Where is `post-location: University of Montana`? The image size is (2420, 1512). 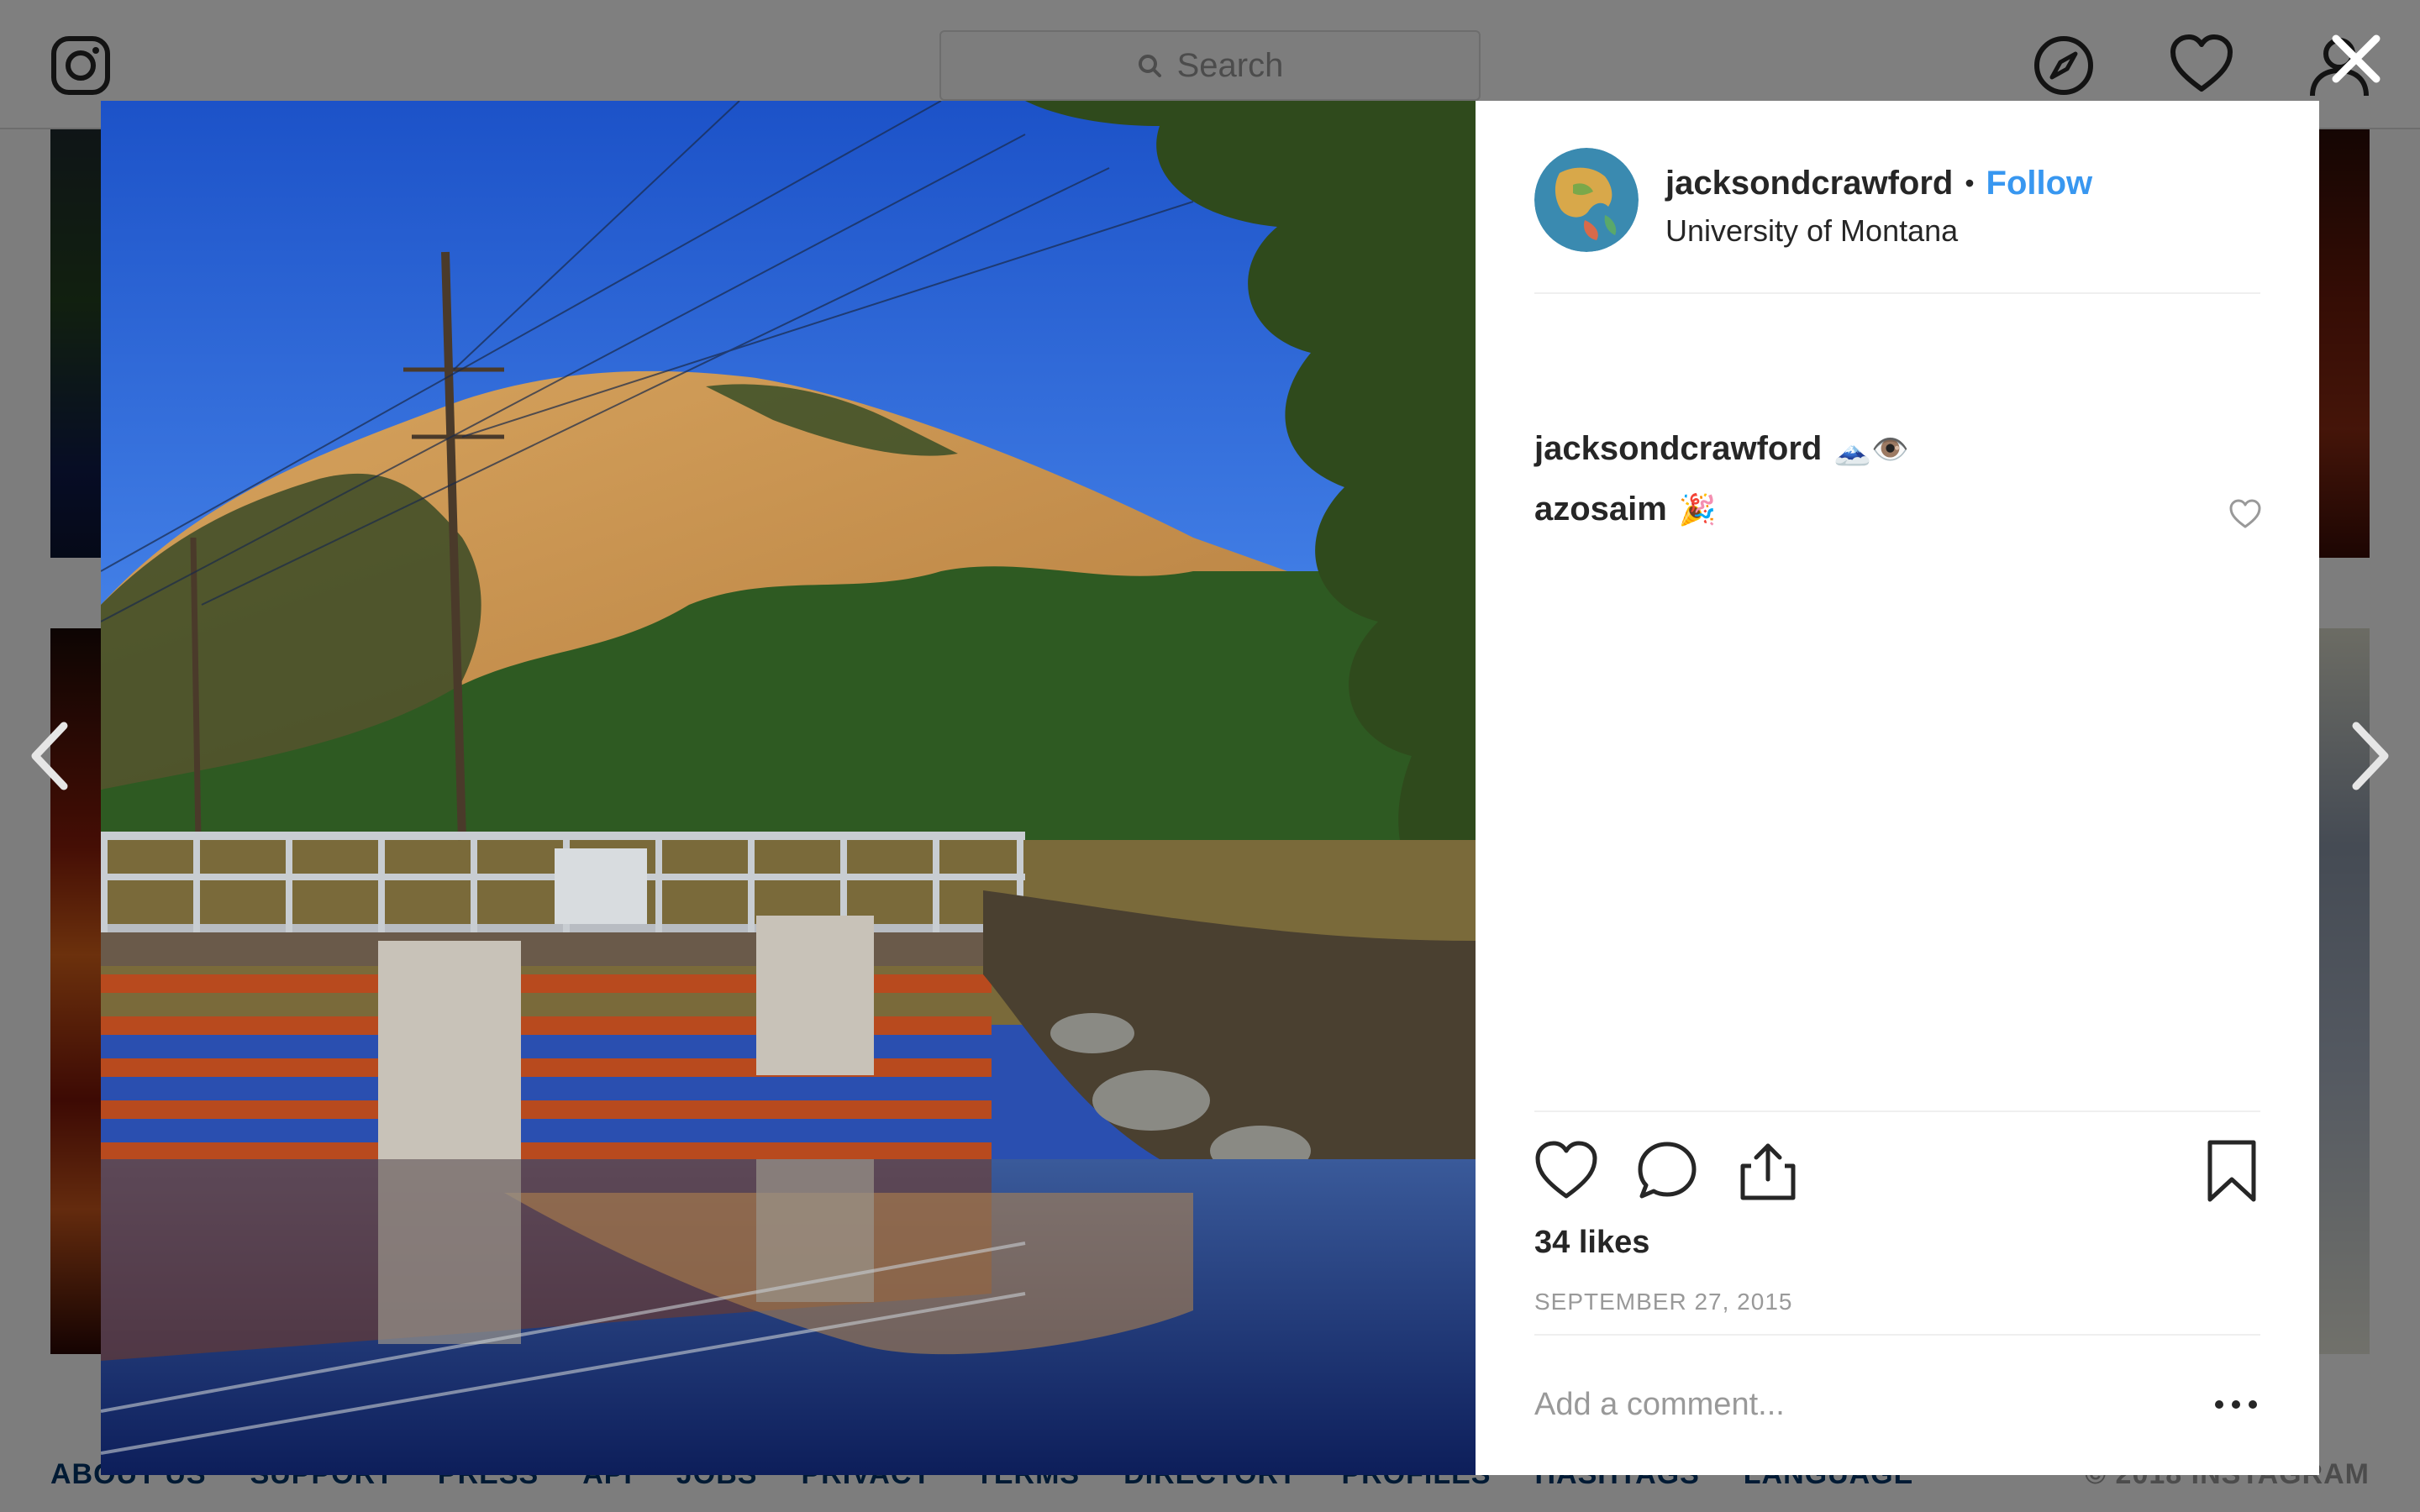 post-location: University of Montana is located at coordinates (1811, 231).